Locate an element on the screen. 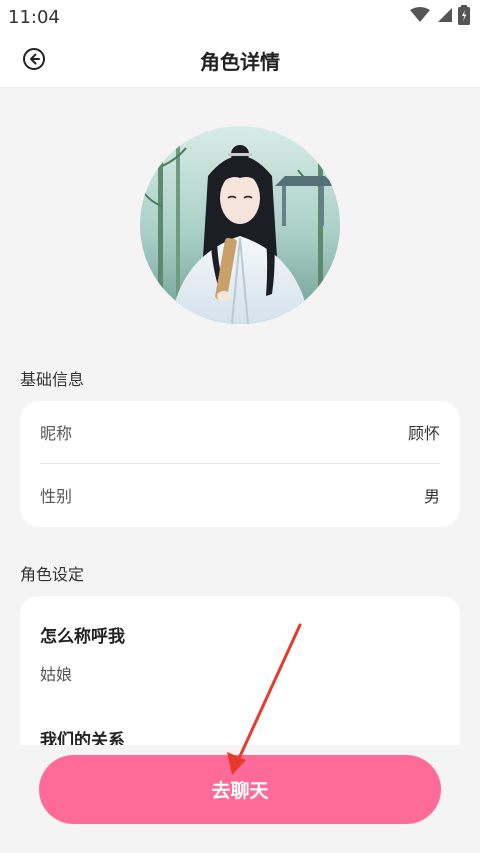  setting-title-how-to-call-me: 怎么称呼我 is located at coordinates (82, 637).